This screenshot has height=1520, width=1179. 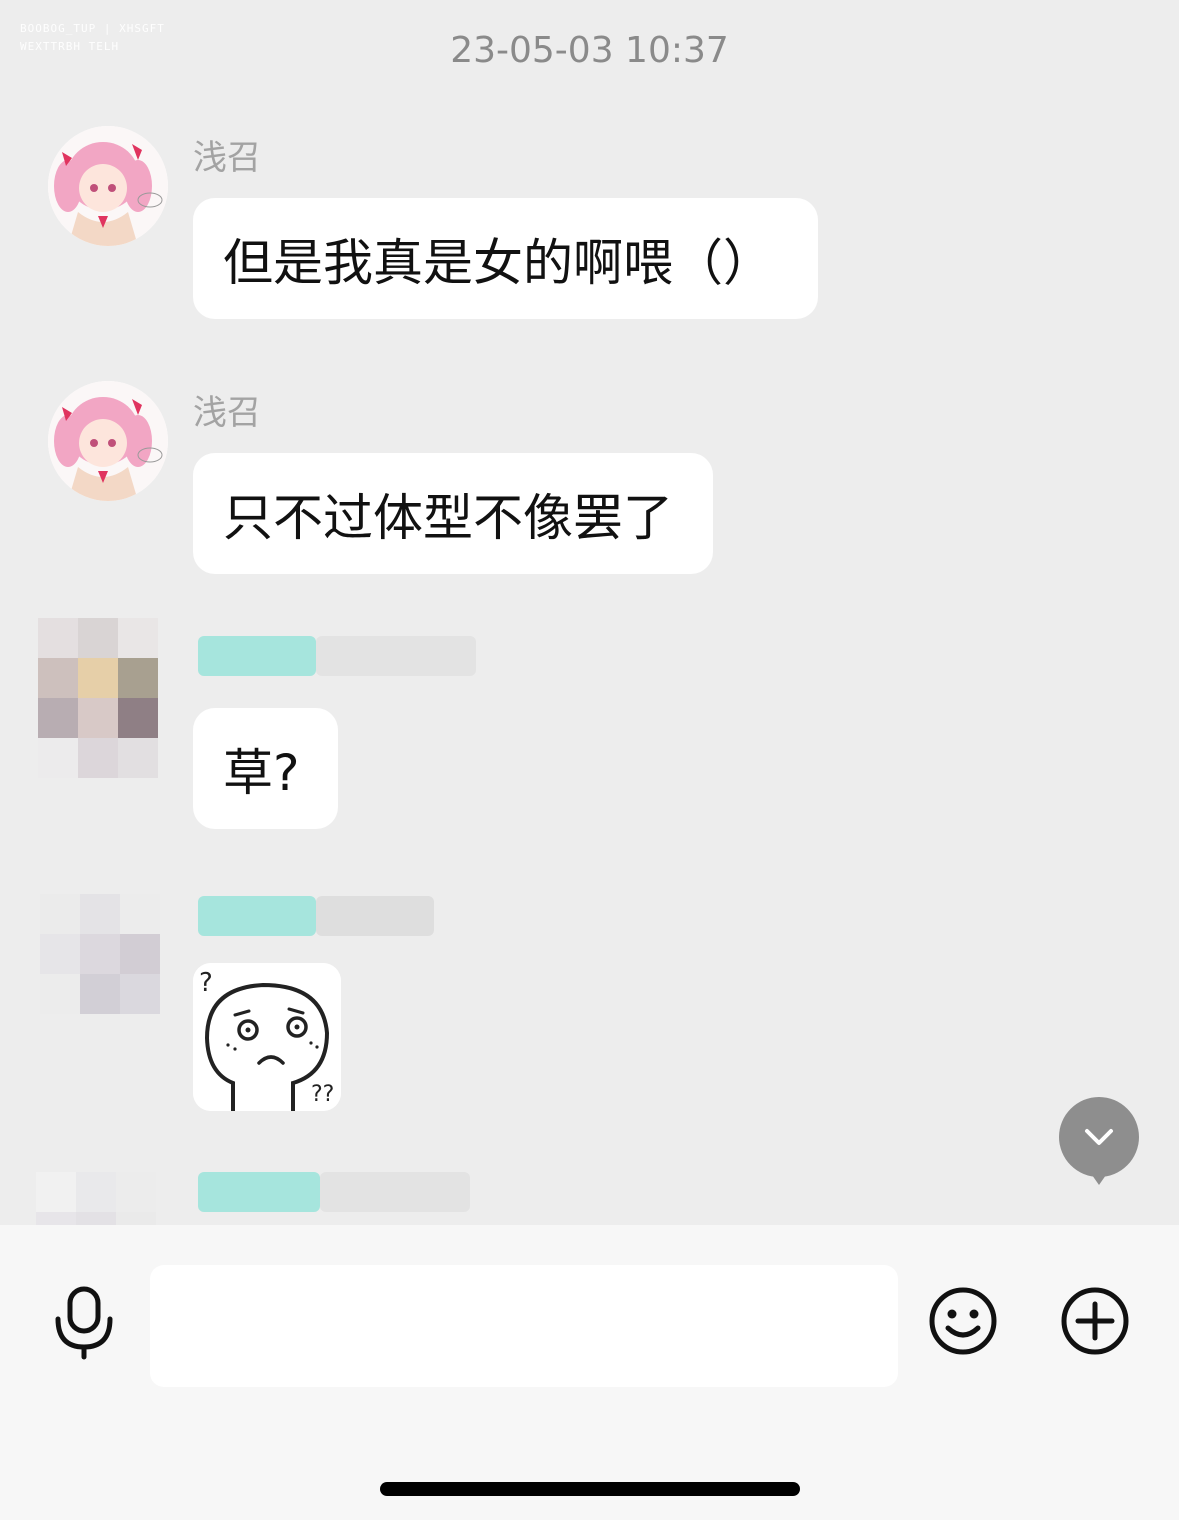 What do you see at coordinates (589, 50) in the screenshot?
I see `message-timestamp: 23-05-03 10:37` at bounding box center [589, 50].